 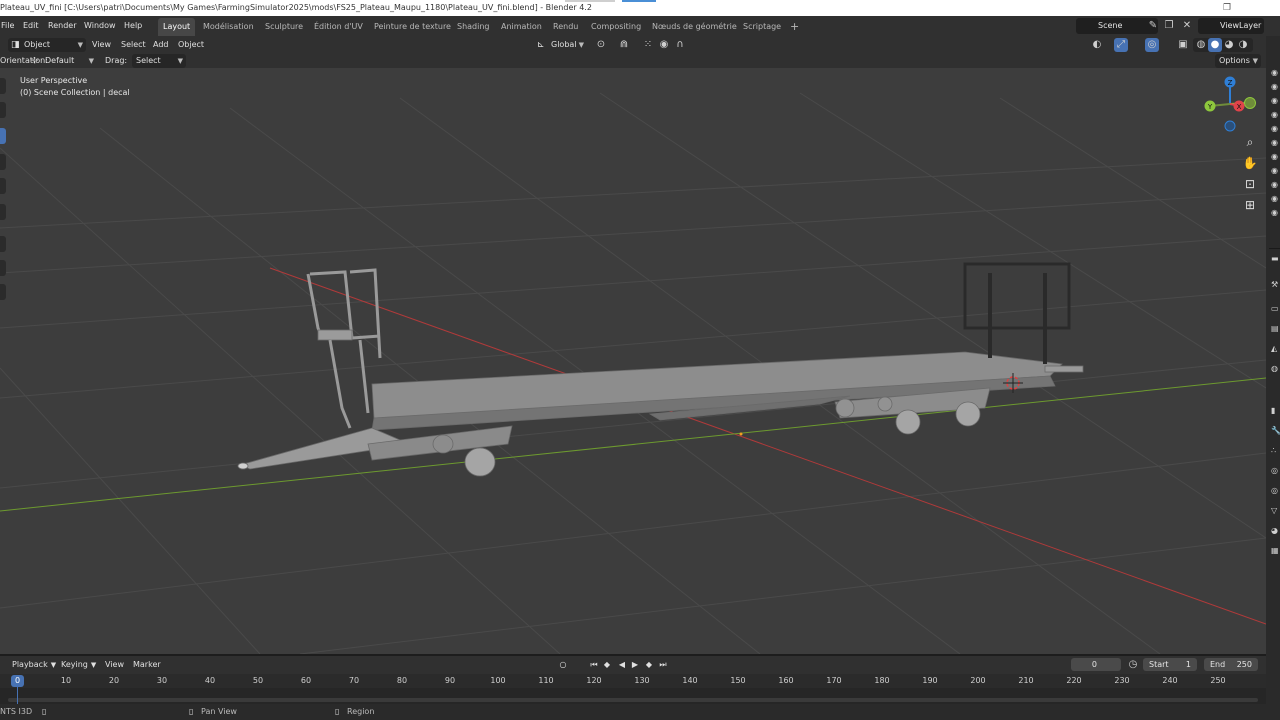 I want to click on tab-texture-paint: Peinture de texture, so click(x=412, y=27).